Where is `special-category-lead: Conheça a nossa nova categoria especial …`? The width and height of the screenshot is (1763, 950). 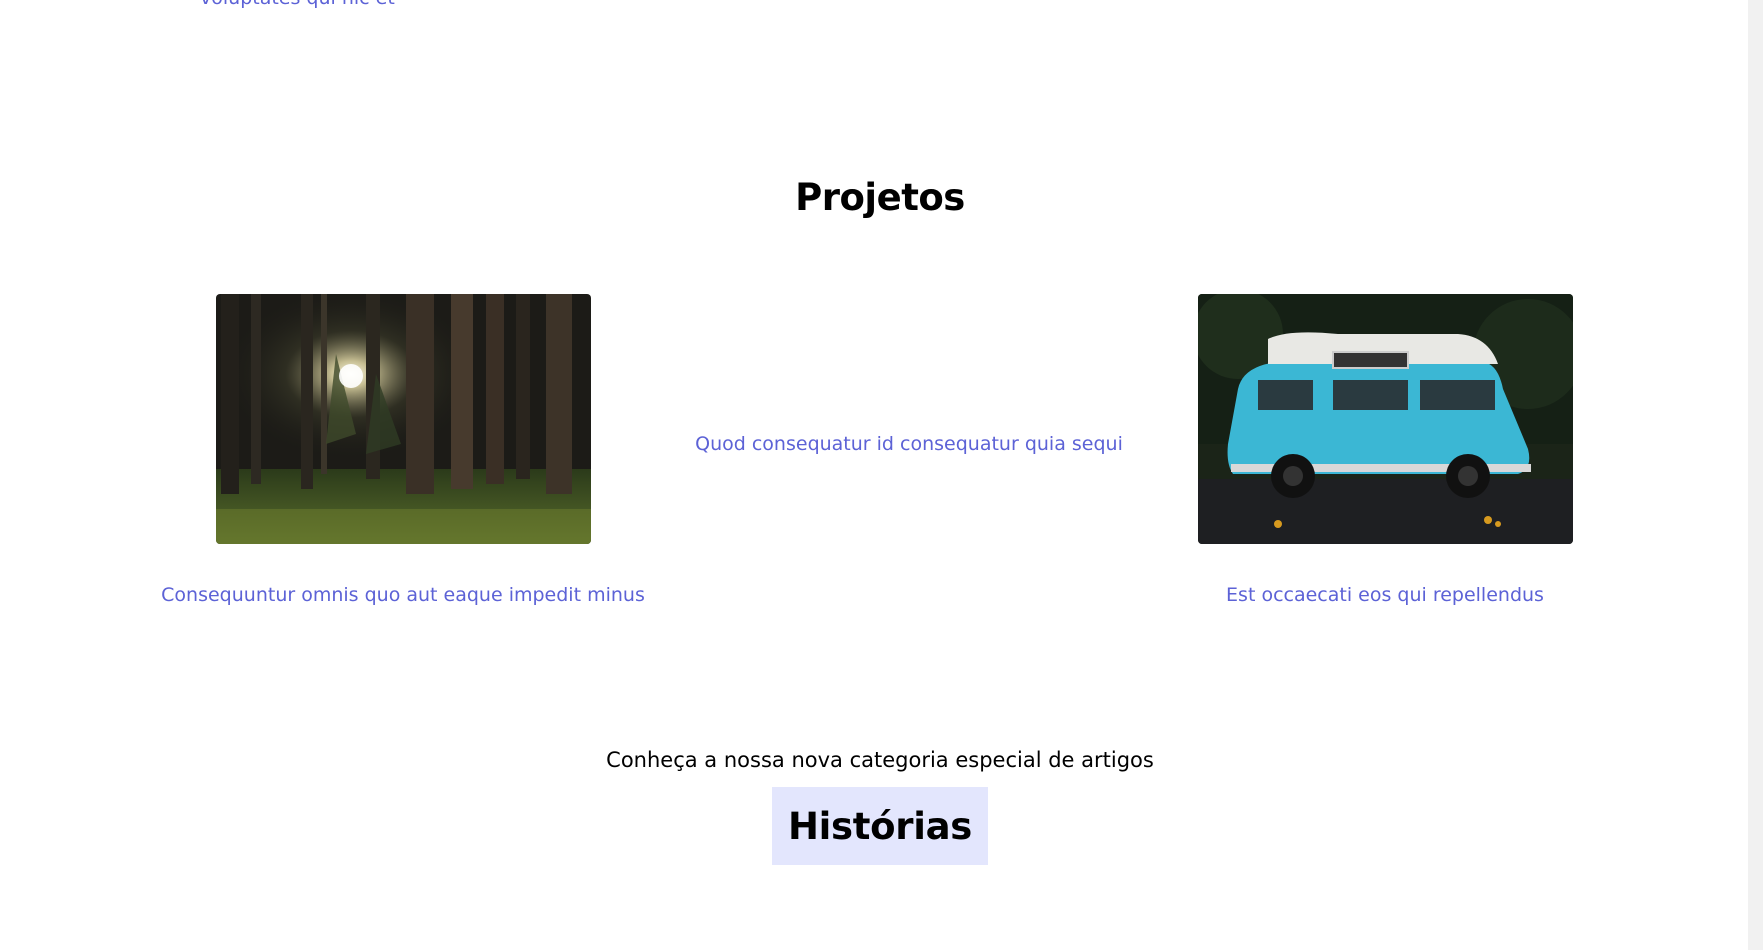 special-category-lead: Conheça a nossa nova categoria especial … is located at coordinates (880, 760).